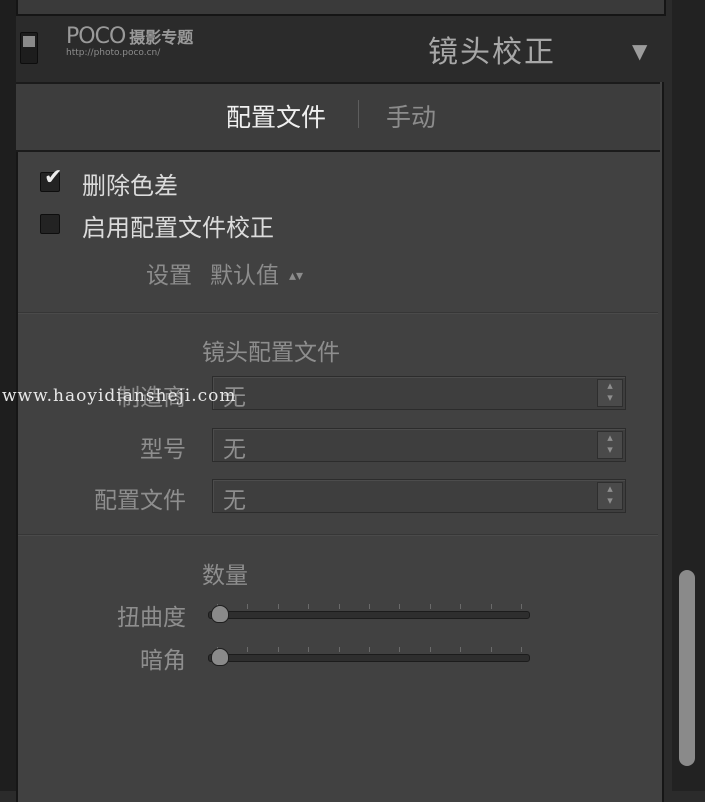  Describe the element at coordinates (140, 501) in the screenshot. I see `profile-label: 配置文件` at that location.